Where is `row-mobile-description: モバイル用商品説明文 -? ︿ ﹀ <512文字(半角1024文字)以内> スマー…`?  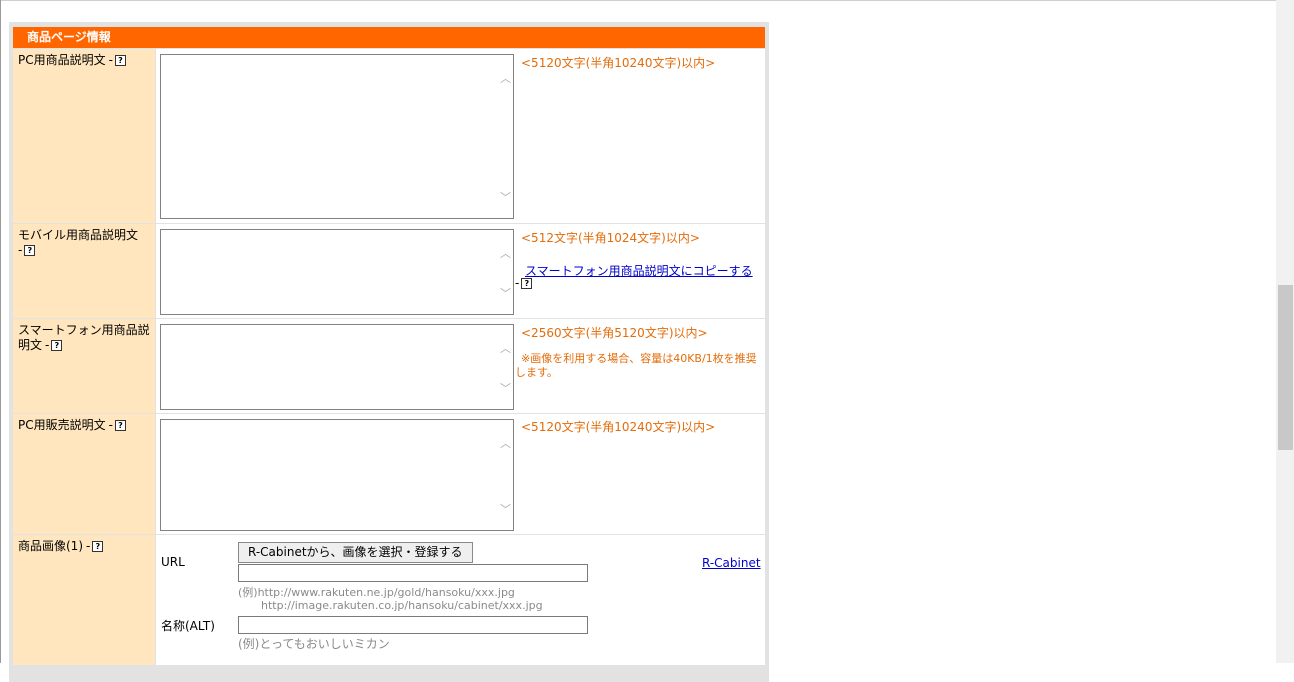 row-mobile-description: モバイル用商品説明文 -? ︿ ﹀ <512文字(半角1024文字)以内> スマー… is located at coordinates (389, 271).